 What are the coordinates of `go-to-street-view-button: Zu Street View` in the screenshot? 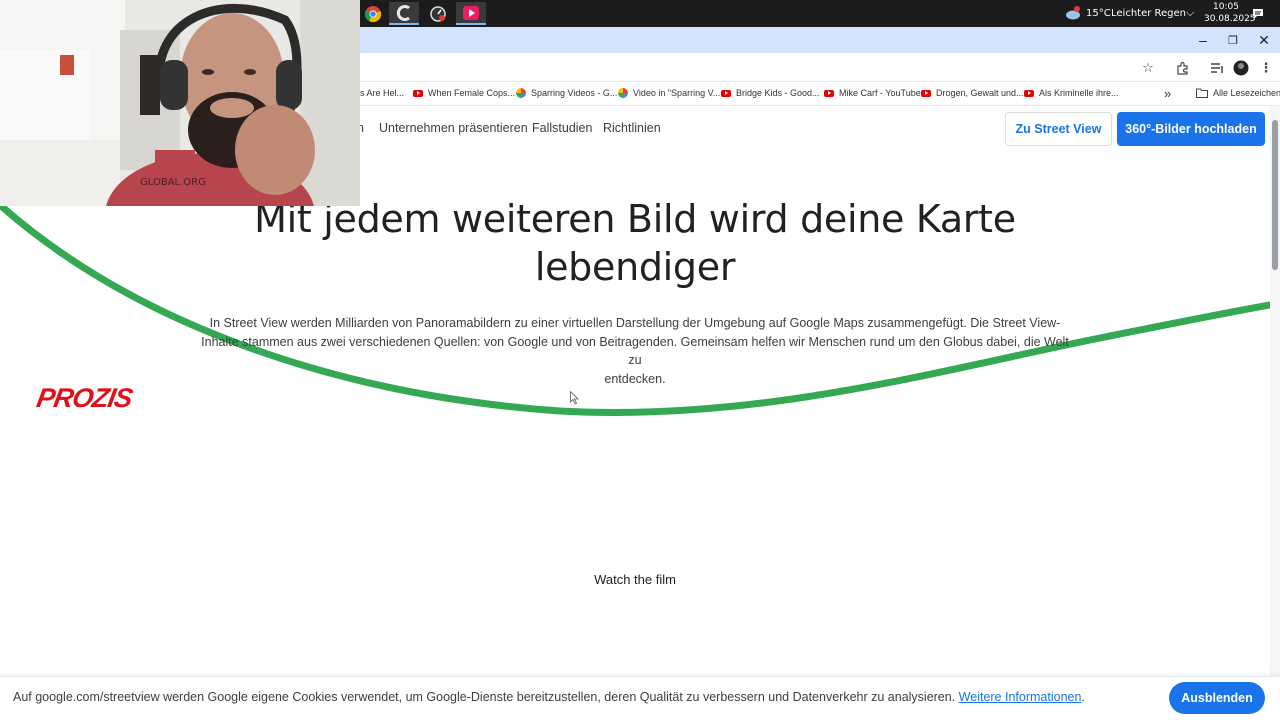 It's located at (1058, 129).